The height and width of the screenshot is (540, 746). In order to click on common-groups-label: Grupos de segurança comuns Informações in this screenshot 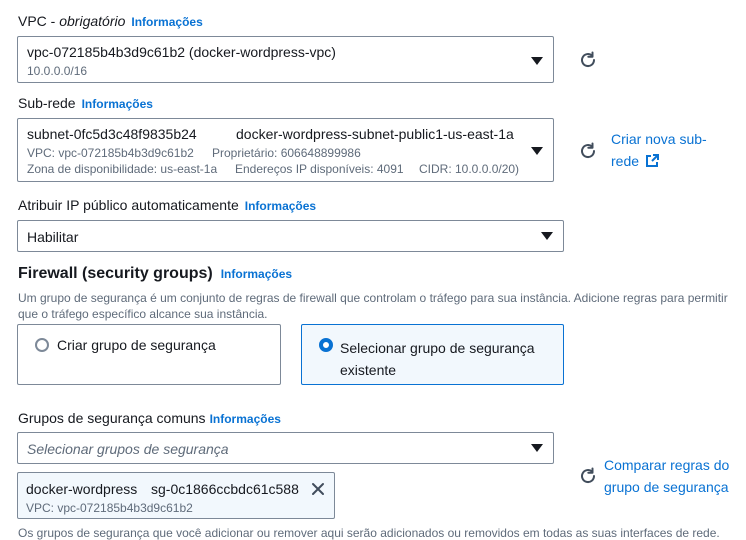, I will do `click(149, 418)`.